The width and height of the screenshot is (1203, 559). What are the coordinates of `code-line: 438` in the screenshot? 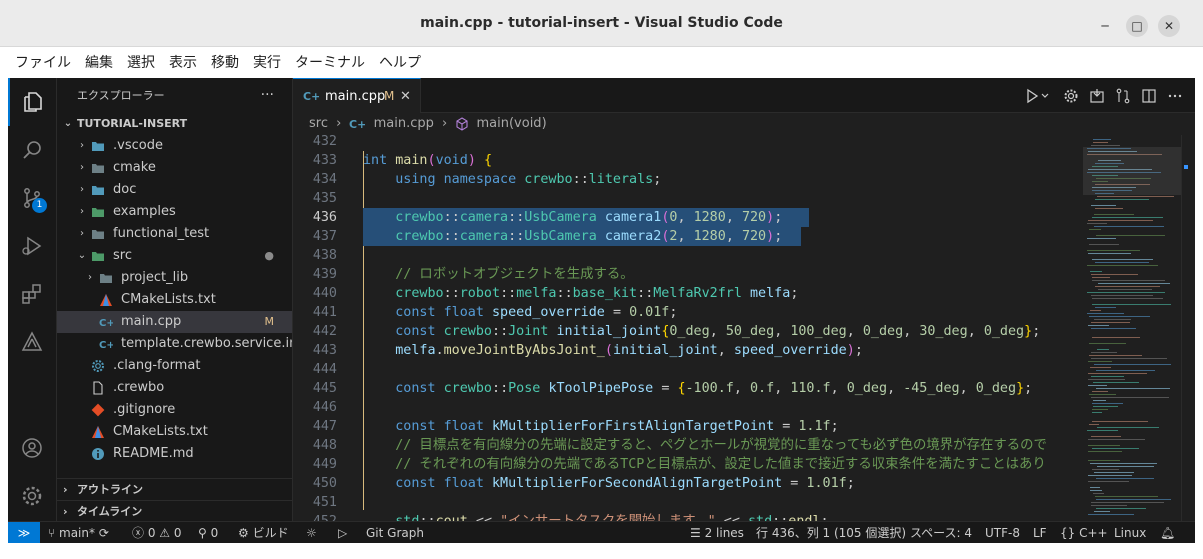 It's located at (688, 255).